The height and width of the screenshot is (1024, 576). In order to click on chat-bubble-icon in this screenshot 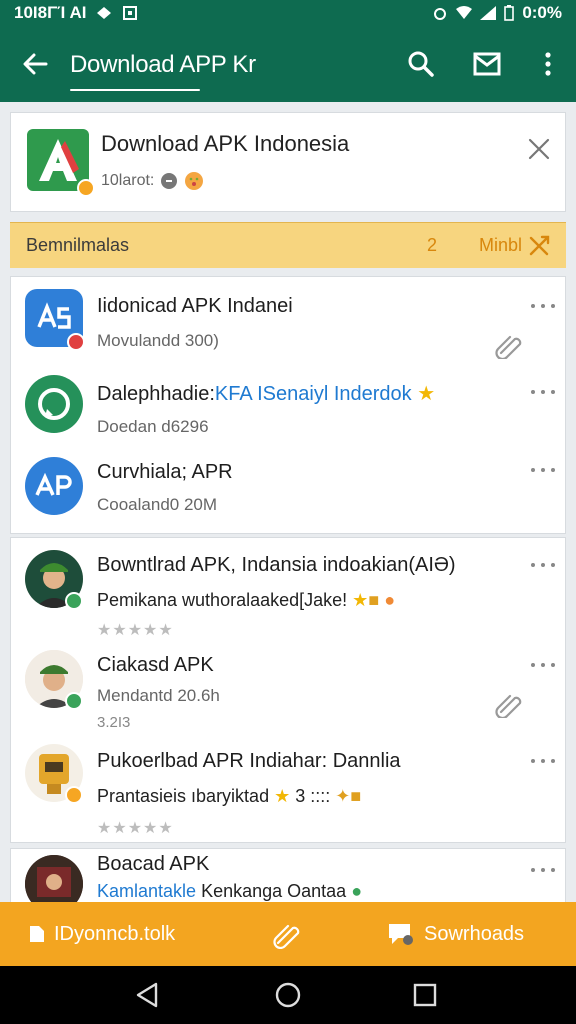, I will do `click(401, 934)`.